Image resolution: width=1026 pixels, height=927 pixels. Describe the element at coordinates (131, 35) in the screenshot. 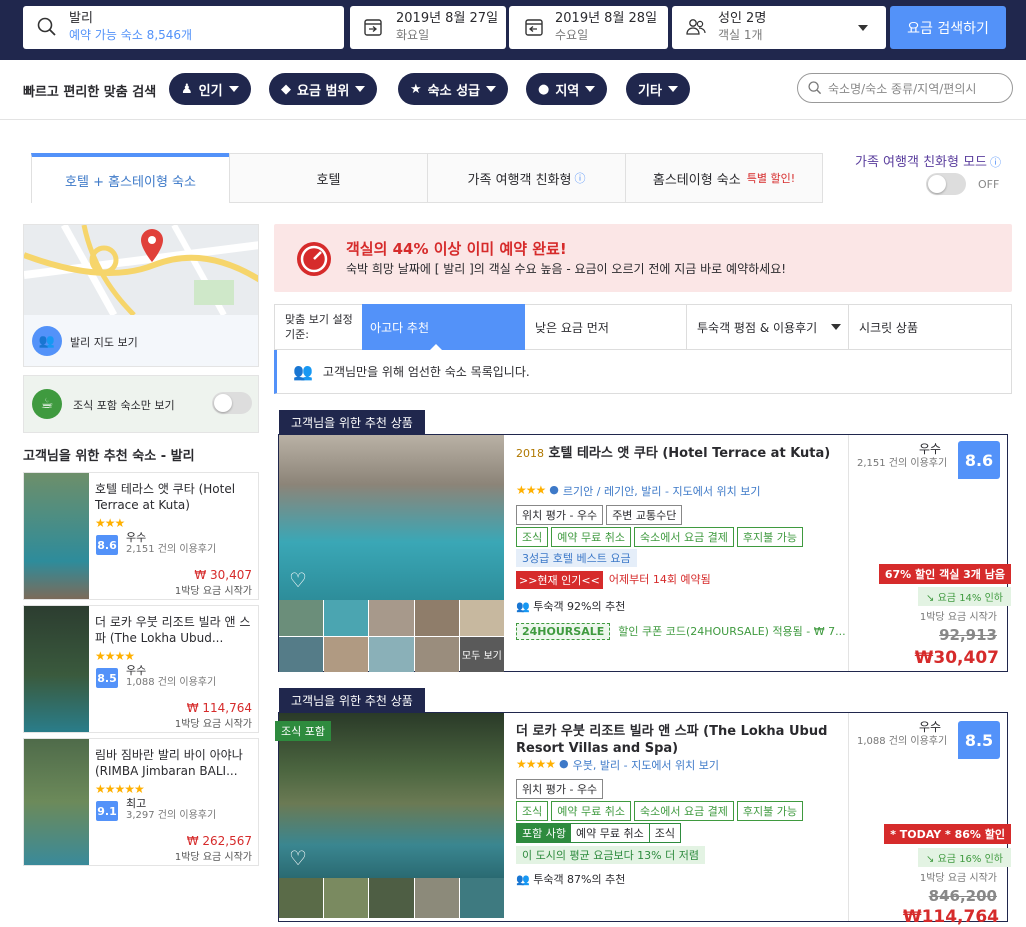

I see `availability-text: 예약 가능 숙소 8,546개` at that location.